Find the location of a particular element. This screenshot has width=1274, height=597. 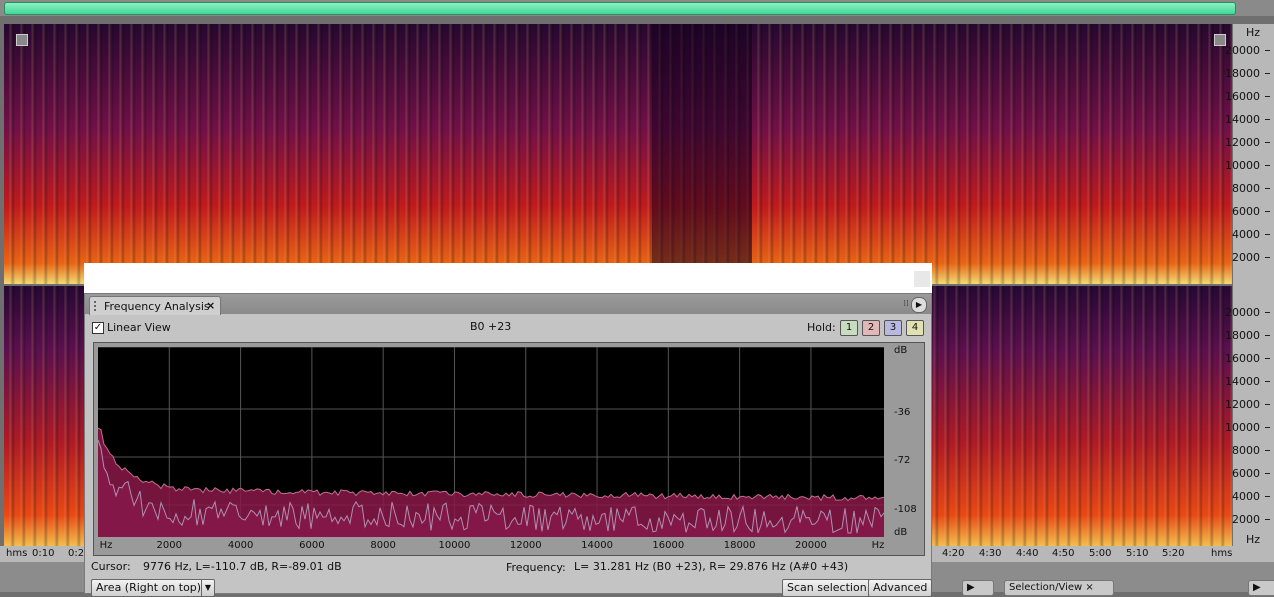

hold-button-label: 4 is located at coordinates (915, 327).